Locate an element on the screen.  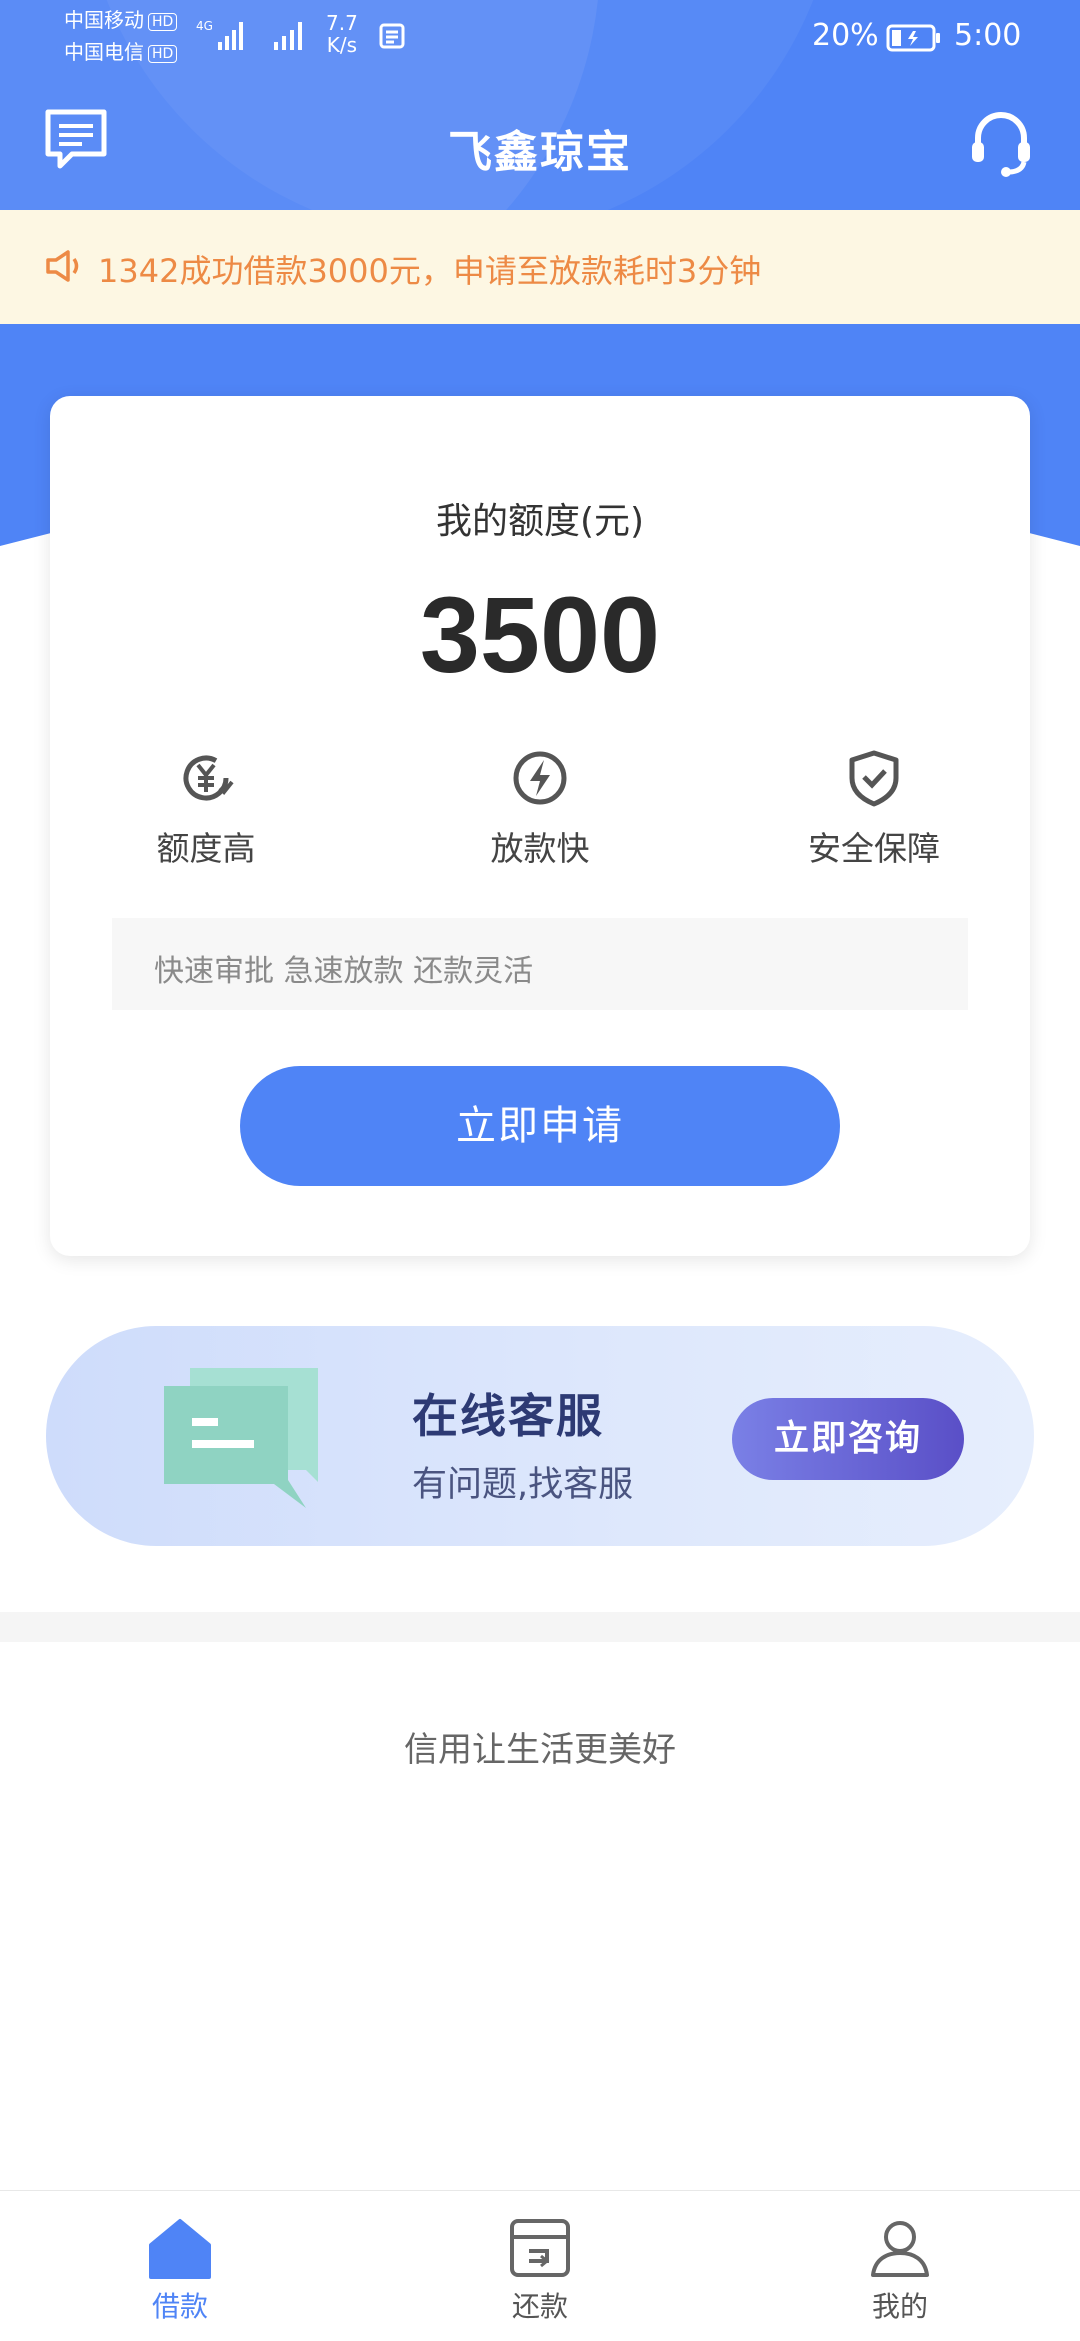
tab-mine: 我的 is located at coordinates (900, 2271).